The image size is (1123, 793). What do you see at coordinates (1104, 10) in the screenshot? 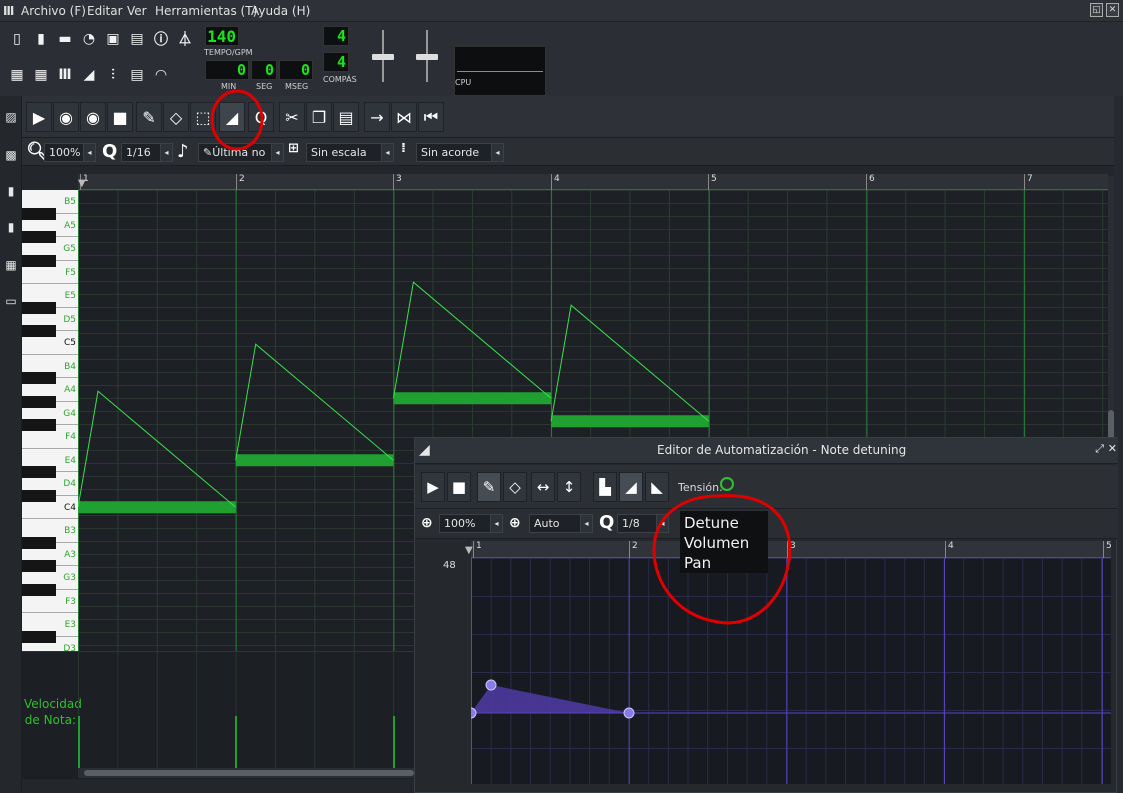
I see `window-controls: ◱ ✕` at bounding box center [1104, 10].